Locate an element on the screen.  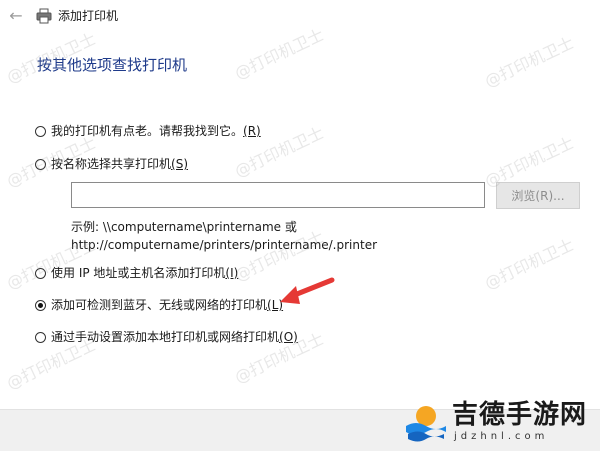
logo-mark-icon is located at coordinates (426, 424).